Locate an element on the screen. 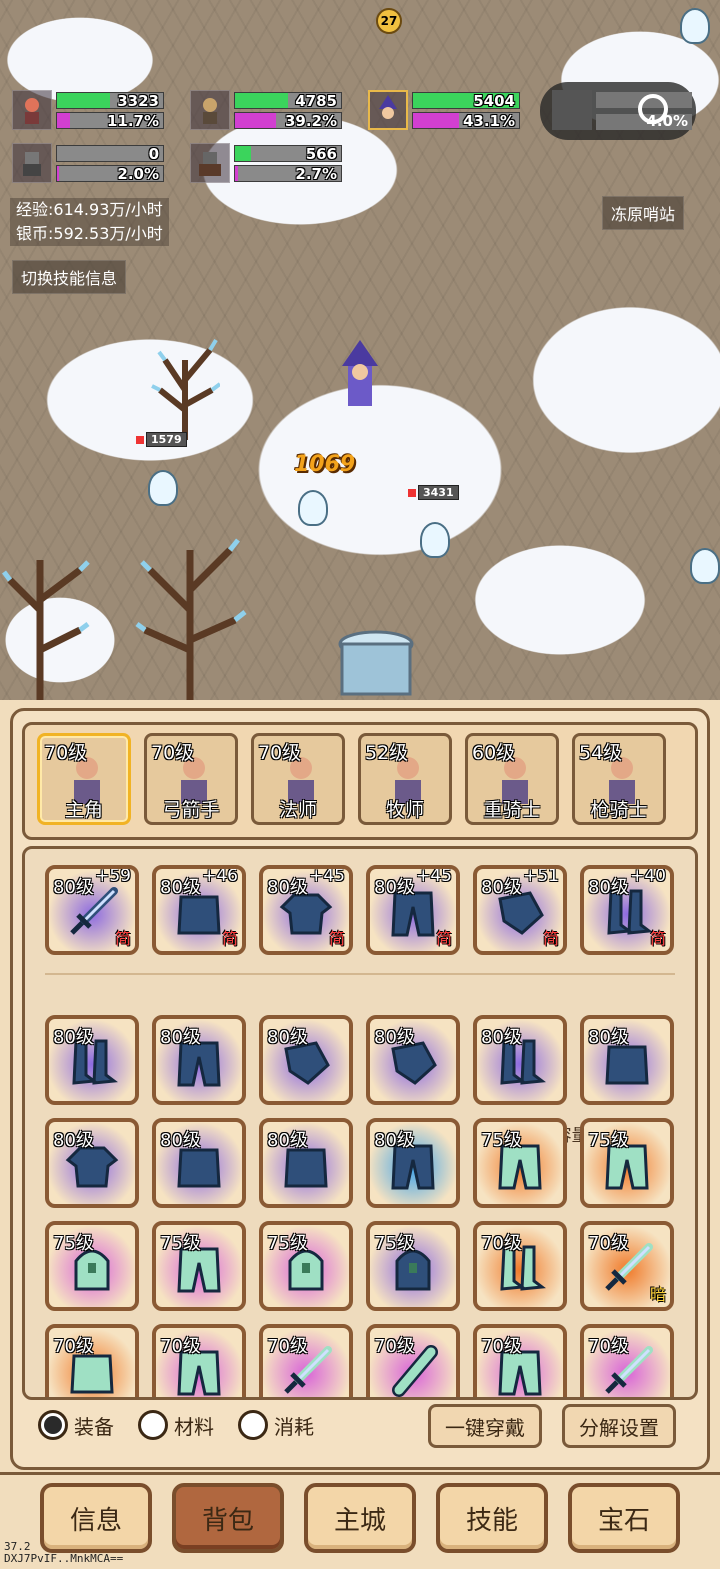 This screenshot has height=1569, width=720. inventory-slot: 70级 暗 is located at coordinates (627, 1266).